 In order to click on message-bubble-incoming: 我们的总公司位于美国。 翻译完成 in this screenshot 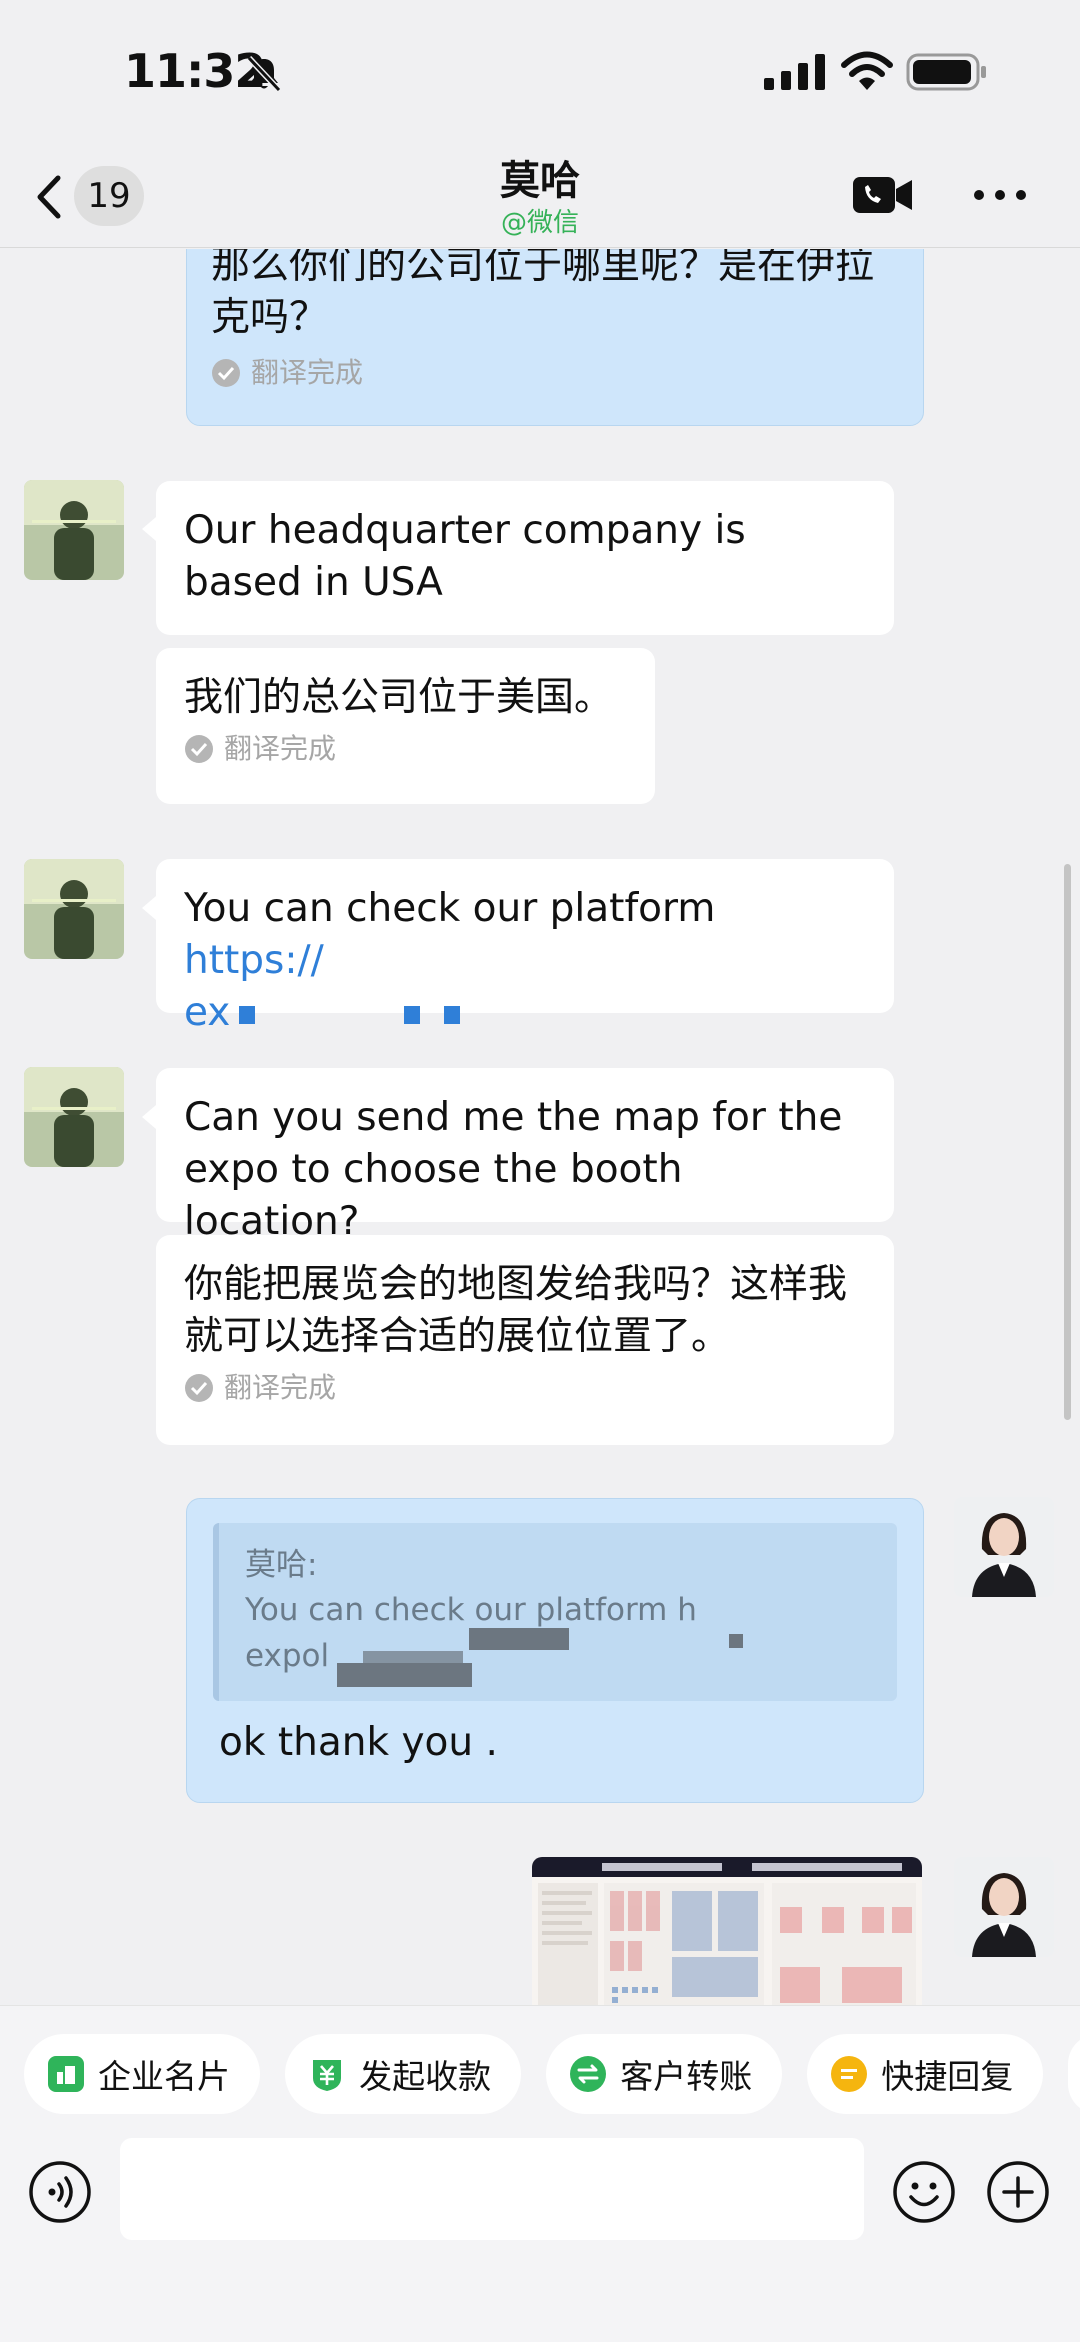, I will do `click(405, 726)`.